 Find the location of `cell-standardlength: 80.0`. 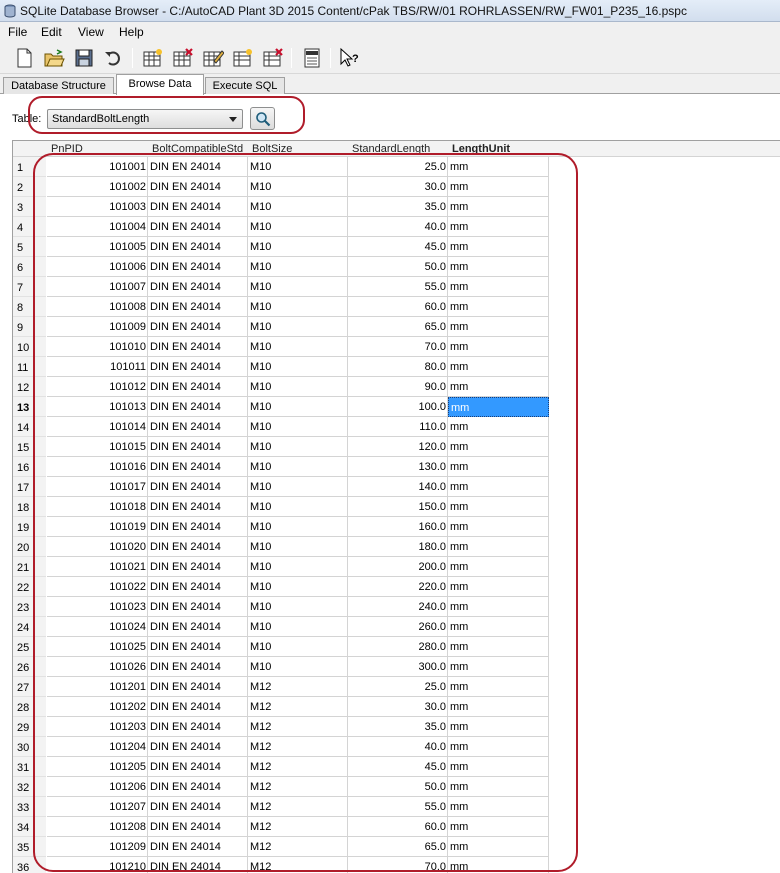

cell-standardlength: 80.0 is located at coordinates (398, 367).